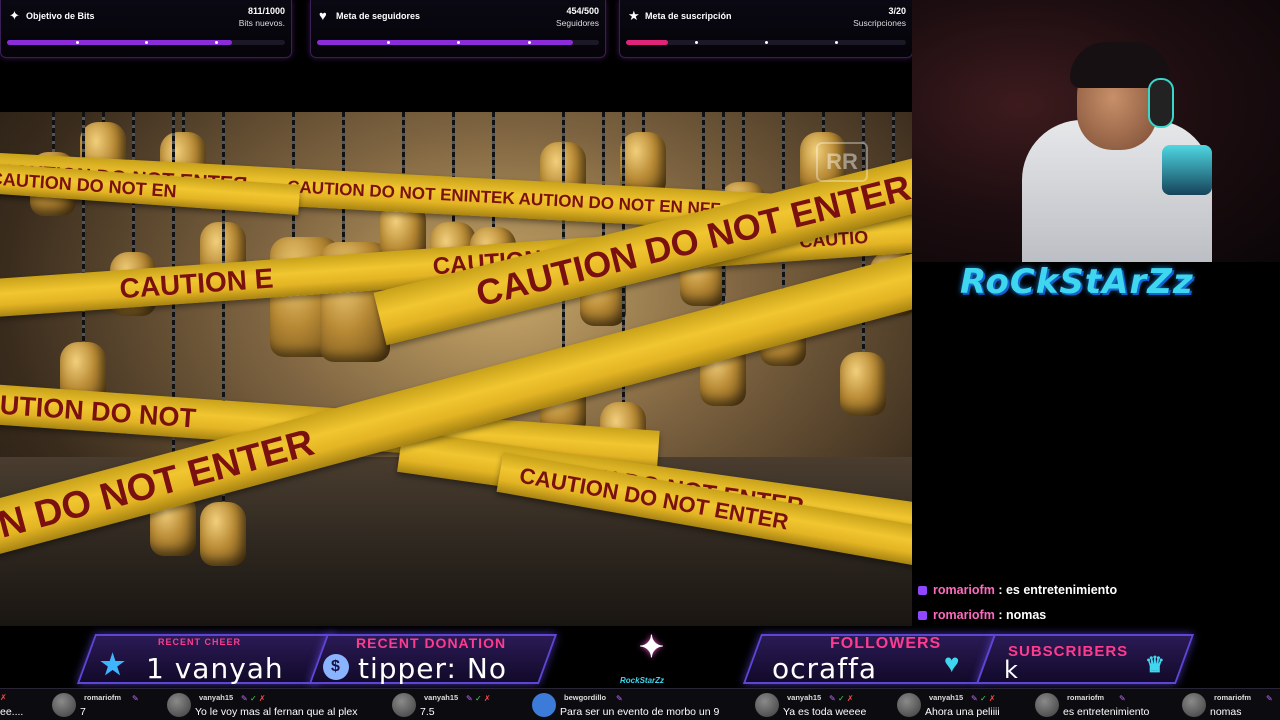 The width and height of the screenshot is (1280, 720). Describe the element at coordinates (113, 664) in the screenshot. I see `star-icon: ★` at that location.